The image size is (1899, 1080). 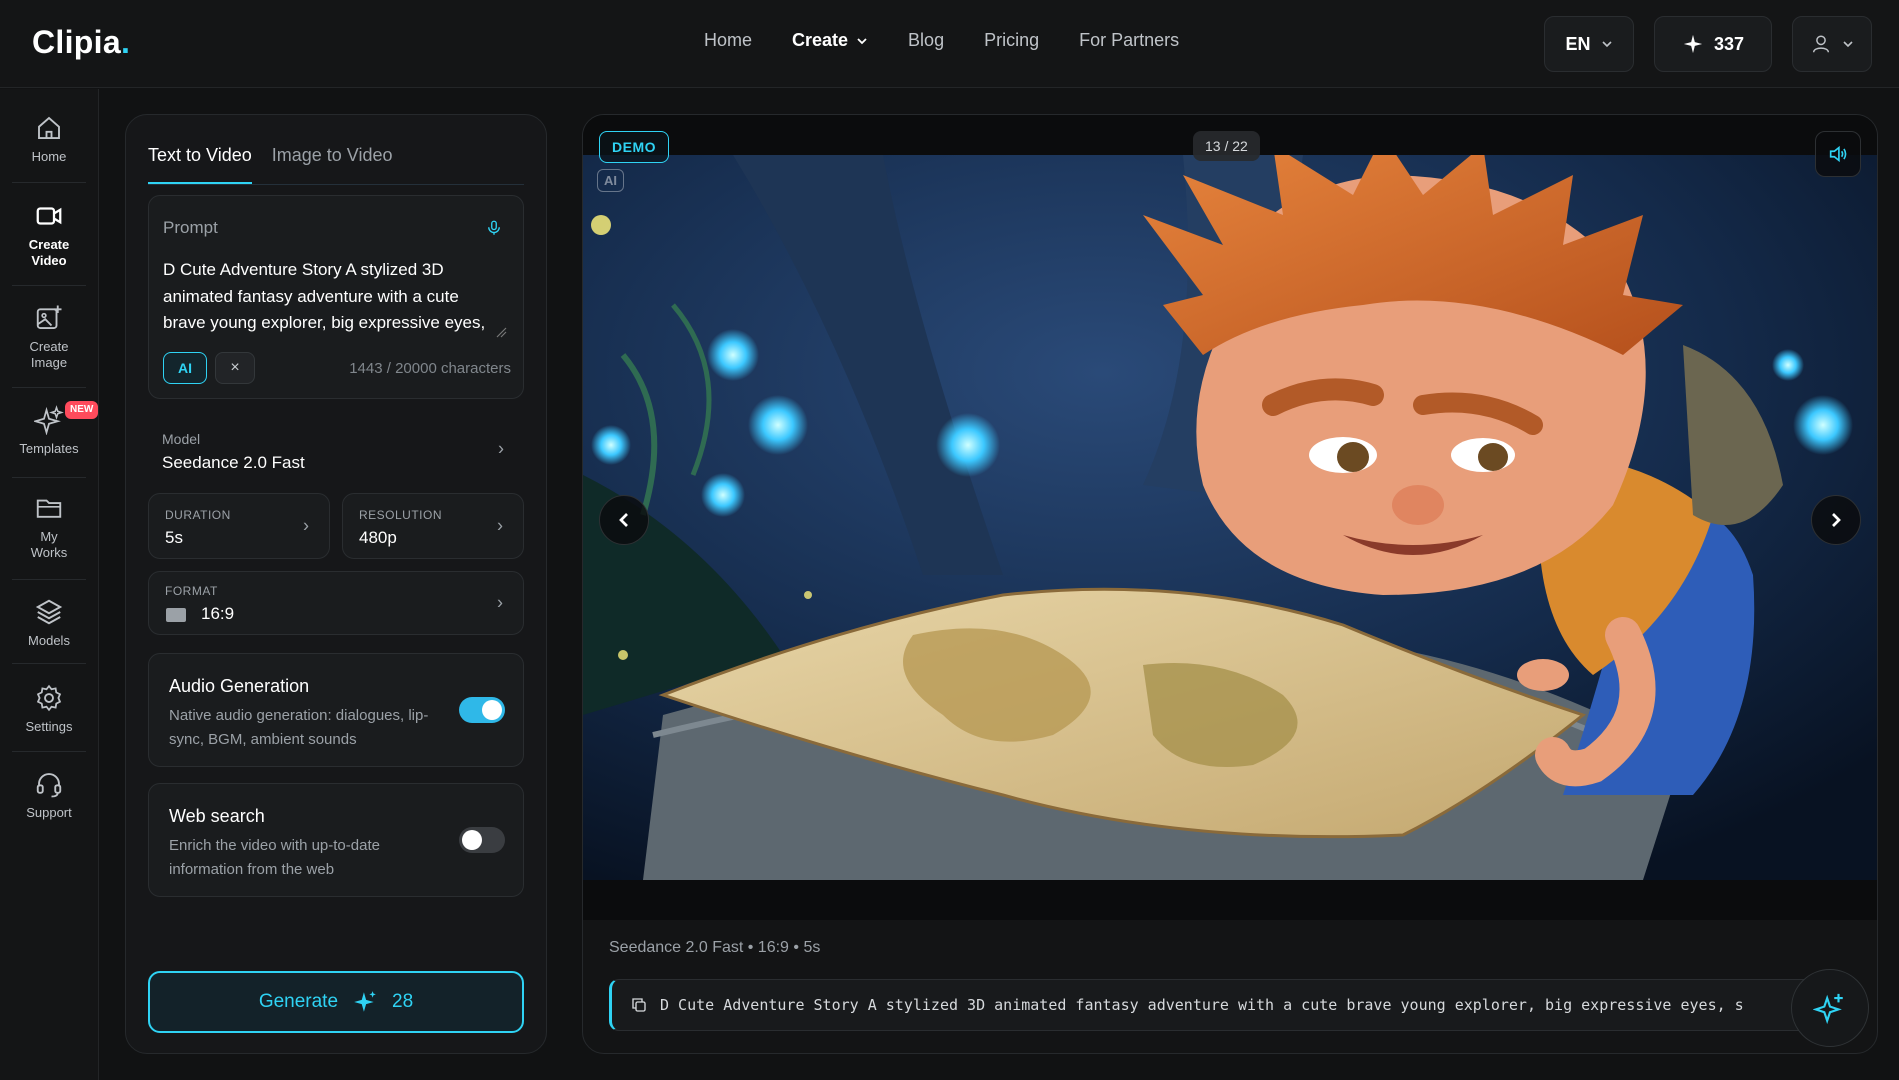 What do you see at coordinates (1578, 43) in the screenshot?
I see `language-label: EN` at bounding box center [1578, 43].